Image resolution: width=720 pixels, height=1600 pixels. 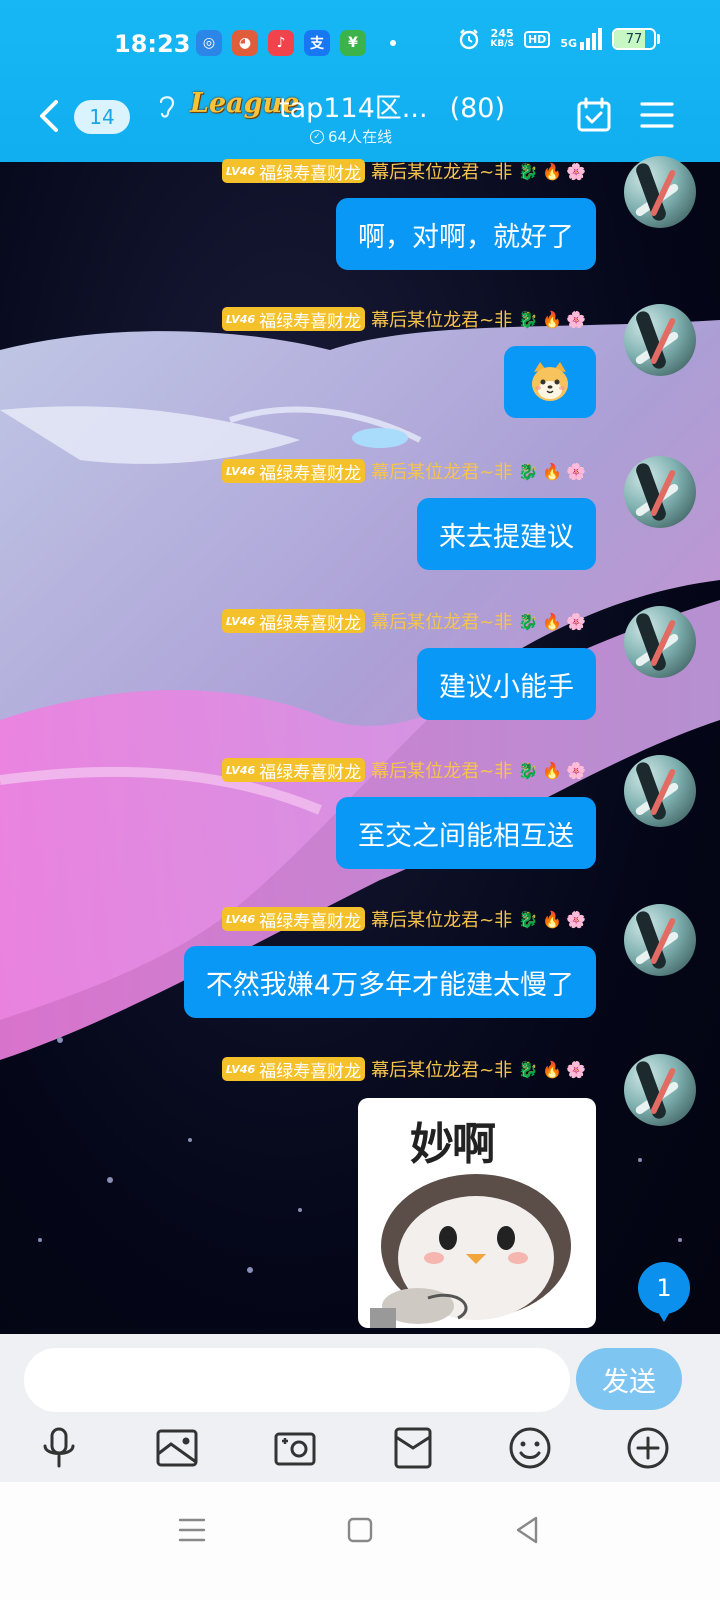 What do you see at coordinates (50, 116) in the screenshot?
I see `back-button` at bounding box center [50, 116].